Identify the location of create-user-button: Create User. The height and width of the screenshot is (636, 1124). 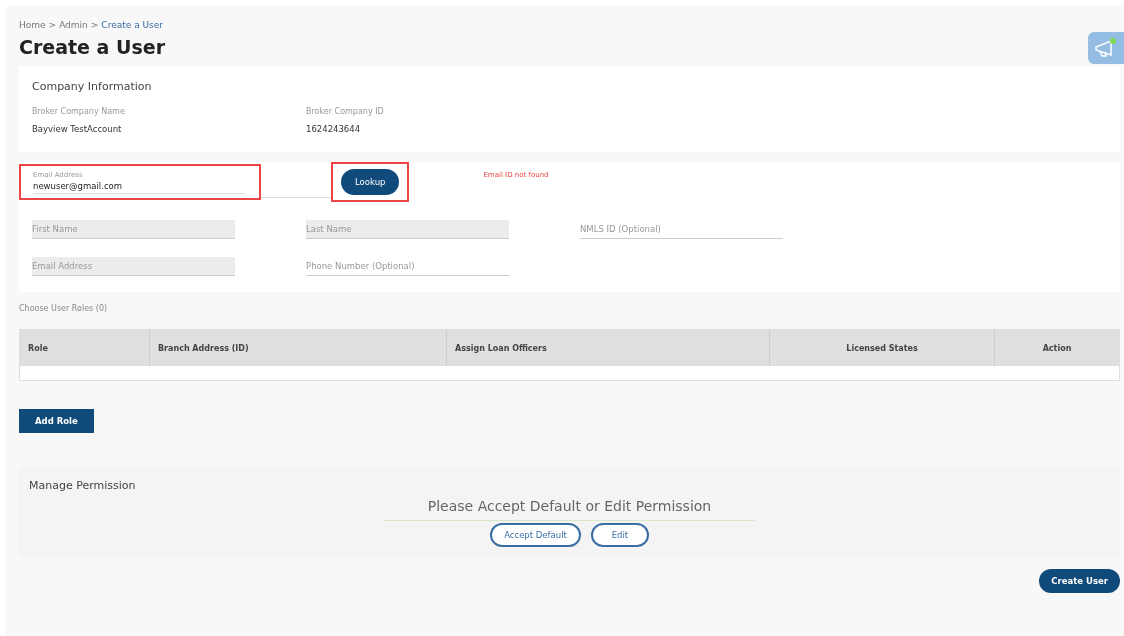
(1079, 581).